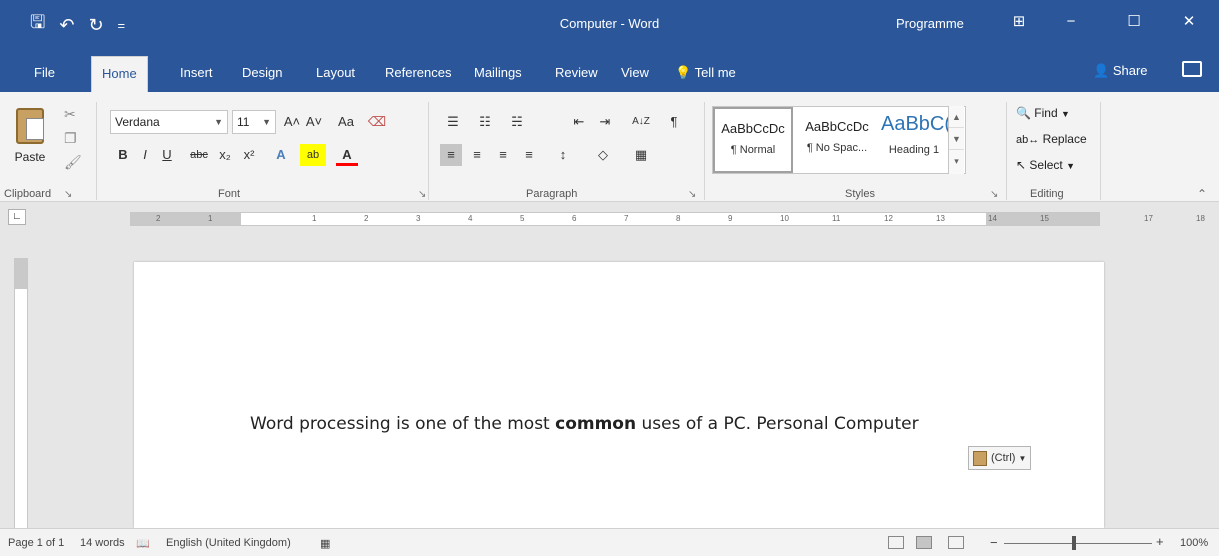 This screenshot has height=556, width=1219. What do you see at coordinates (692, 194) in the screenshot?
I see `paragraph-launcher-icon: ↘` at bounding box center [692, 194].